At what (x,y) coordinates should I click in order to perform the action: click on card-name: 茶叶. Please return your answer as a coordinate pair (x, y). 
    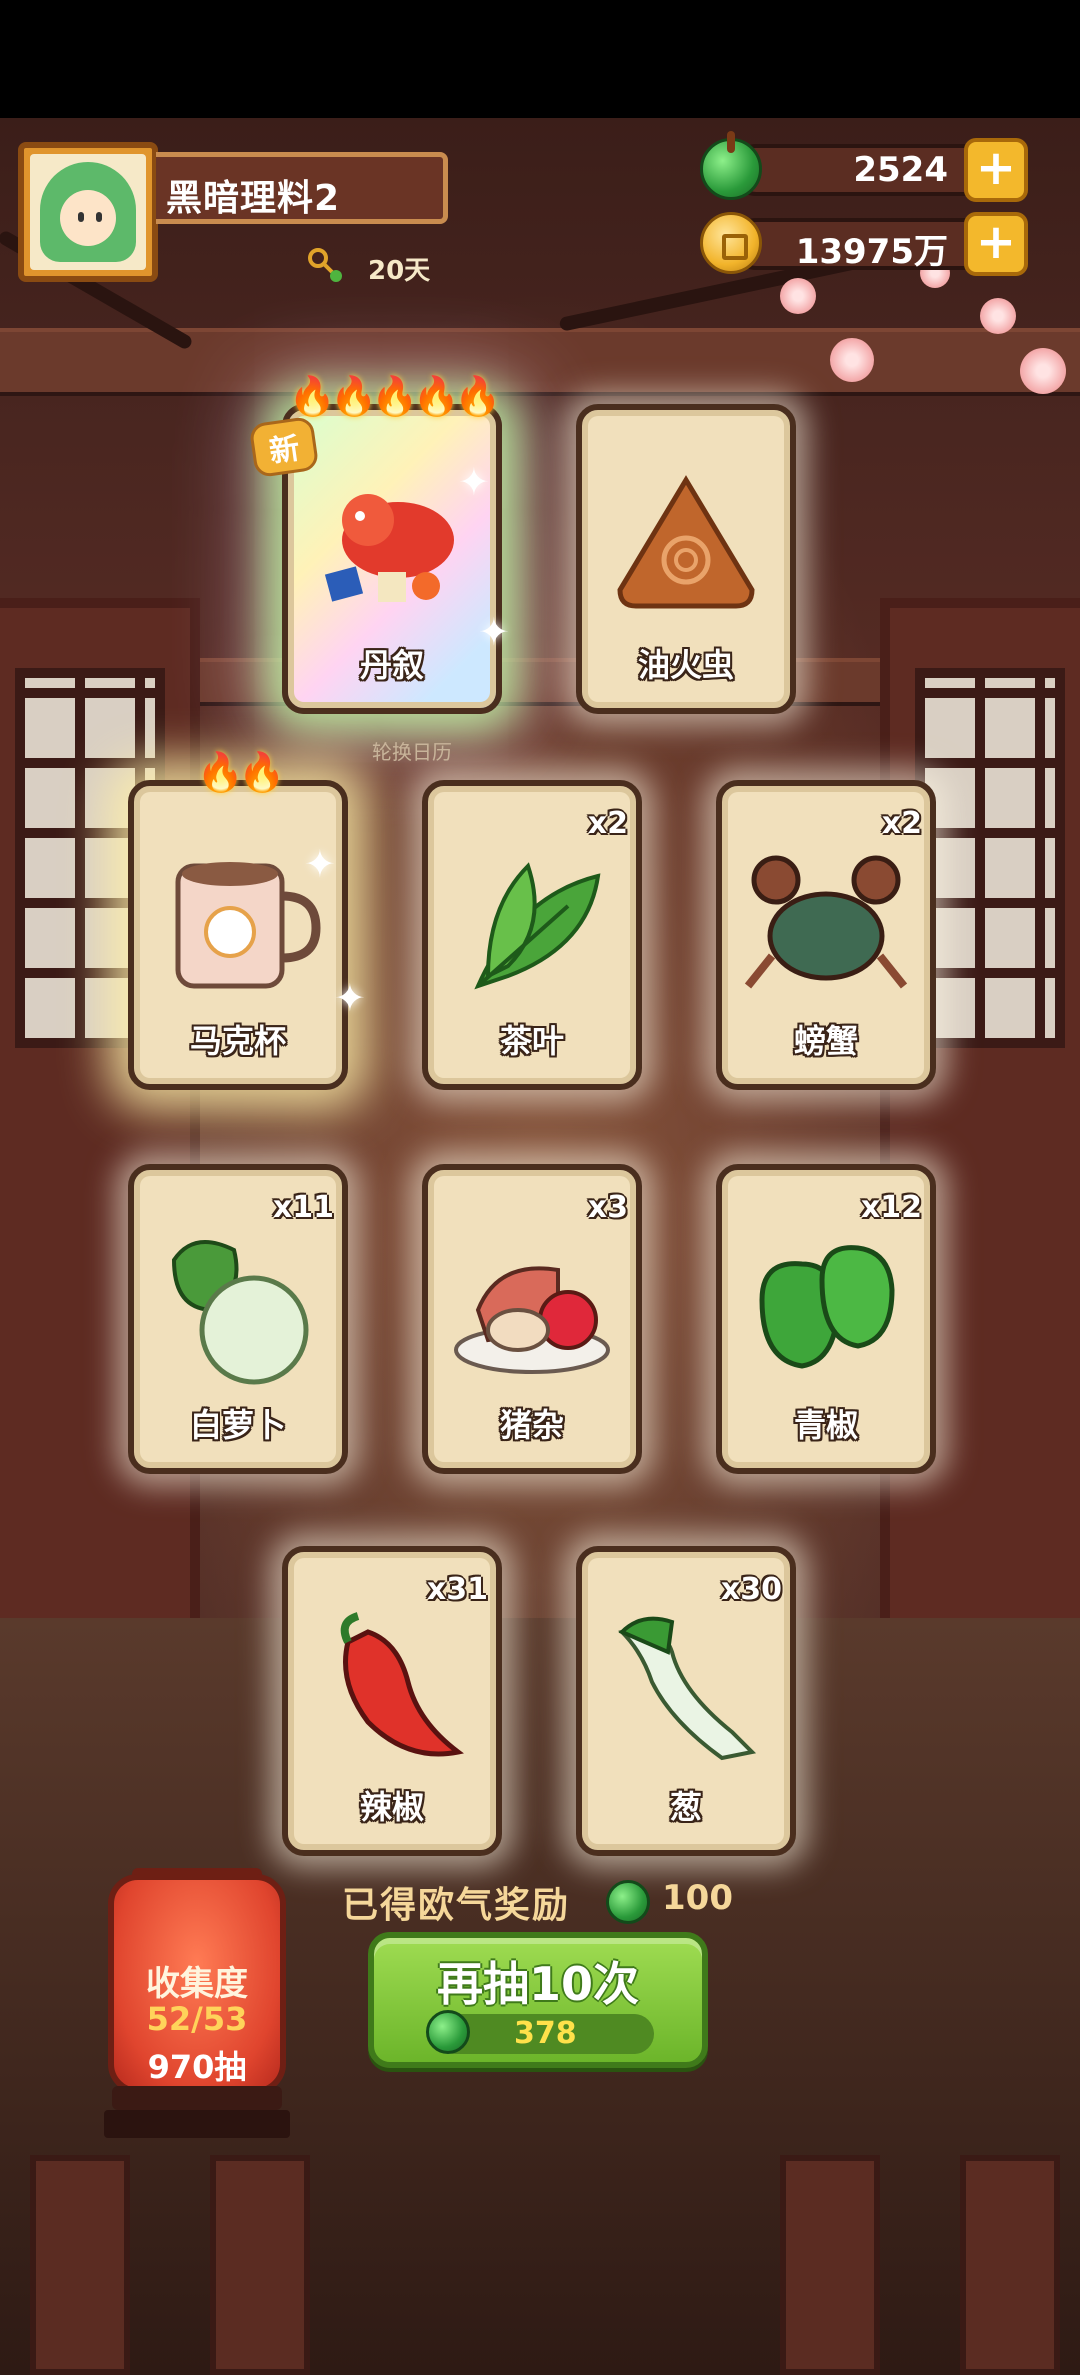
    Looking at the image, I should click on (531, 1041).